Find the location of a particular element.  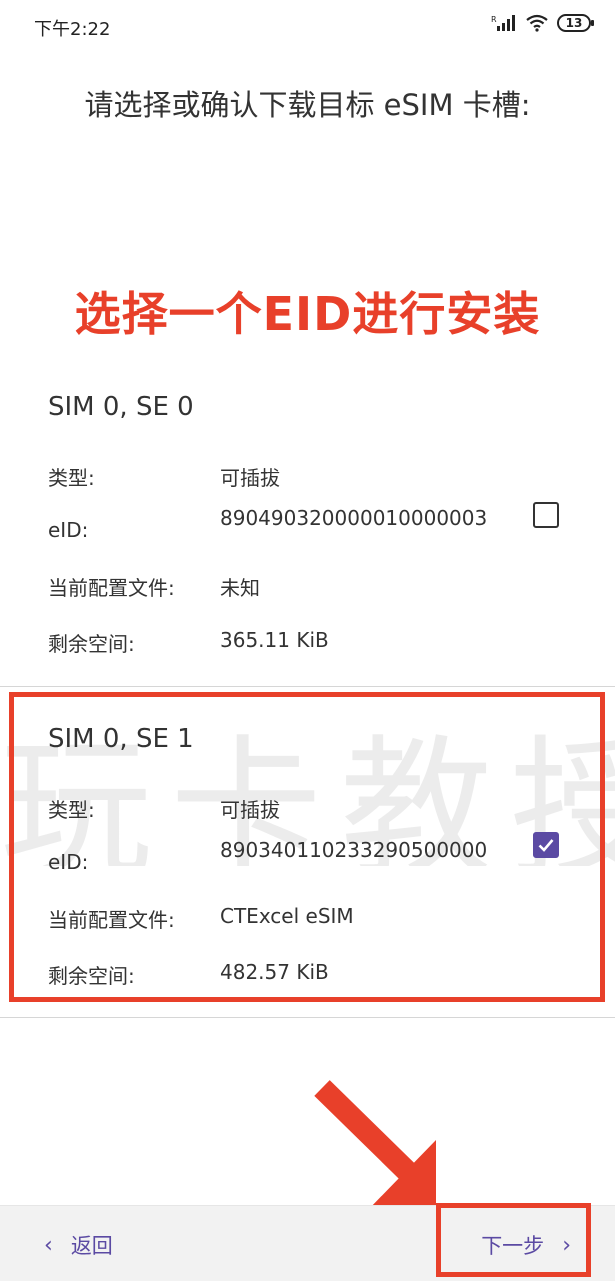

annotation-arrow-icon is located at coordinates (375, 1146).